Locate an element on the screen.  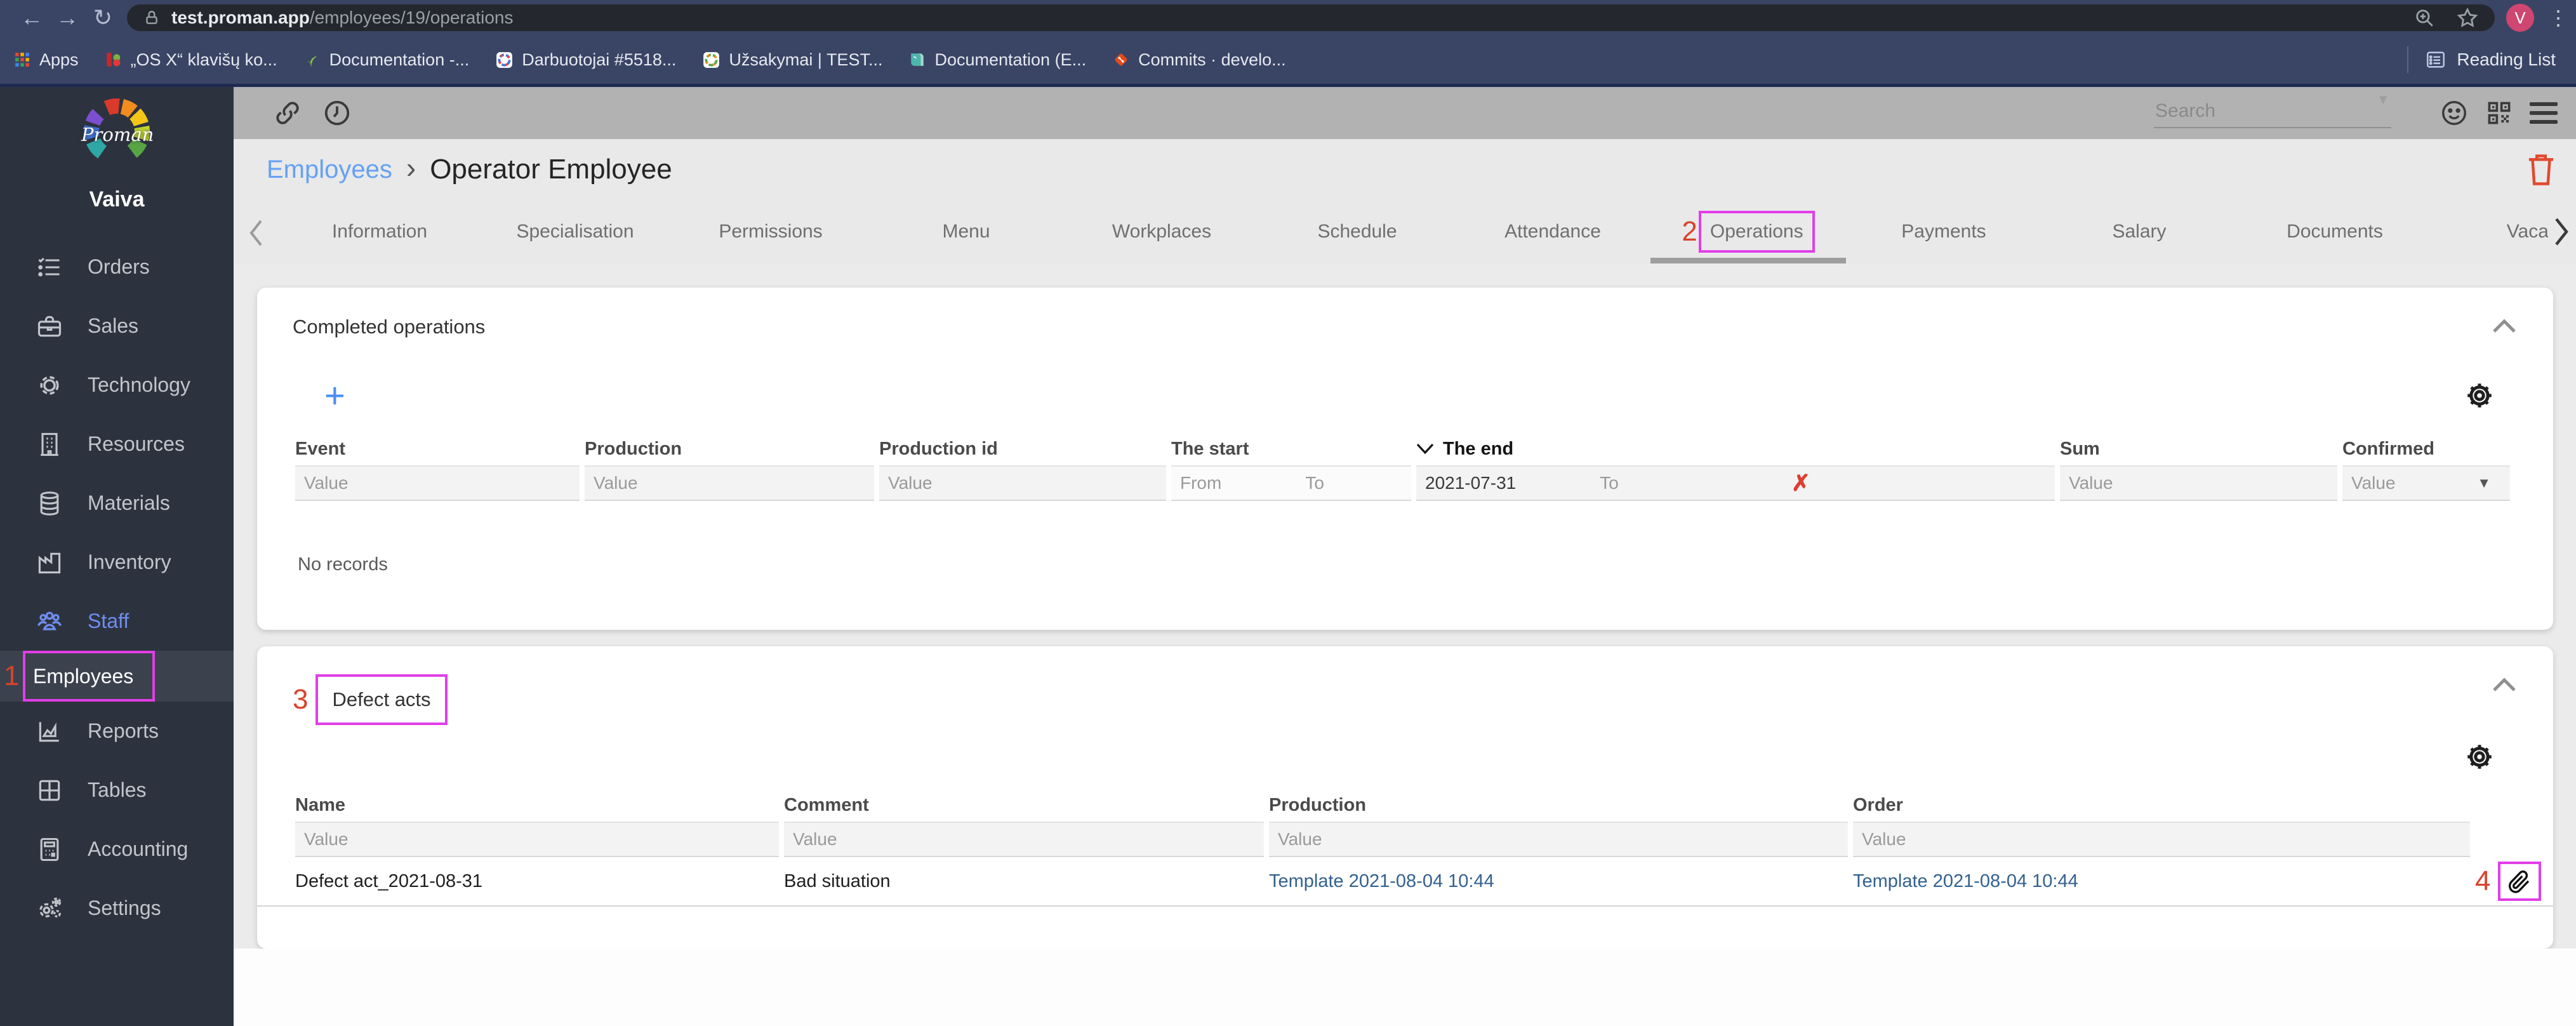
reading-list-button: Reading List is located at coordinates (2490, 59).